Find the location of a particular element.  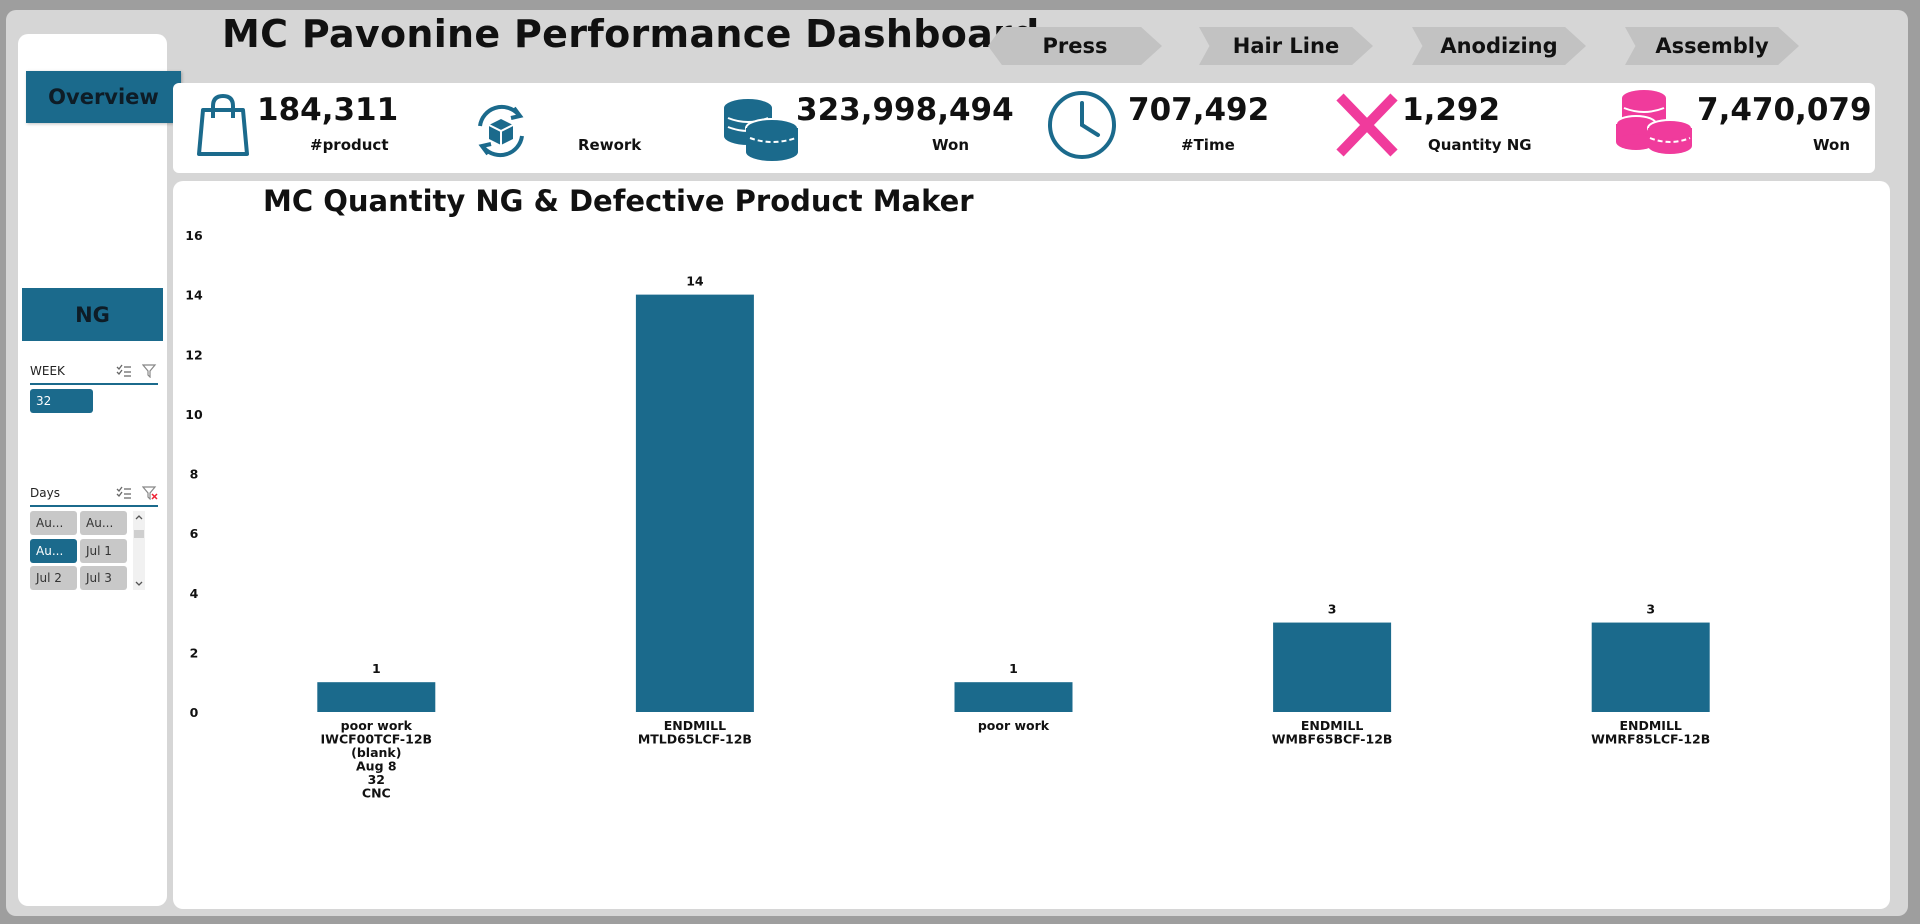

category-label: WMBF65BCF-12B is located at coordinates (1332, 739).